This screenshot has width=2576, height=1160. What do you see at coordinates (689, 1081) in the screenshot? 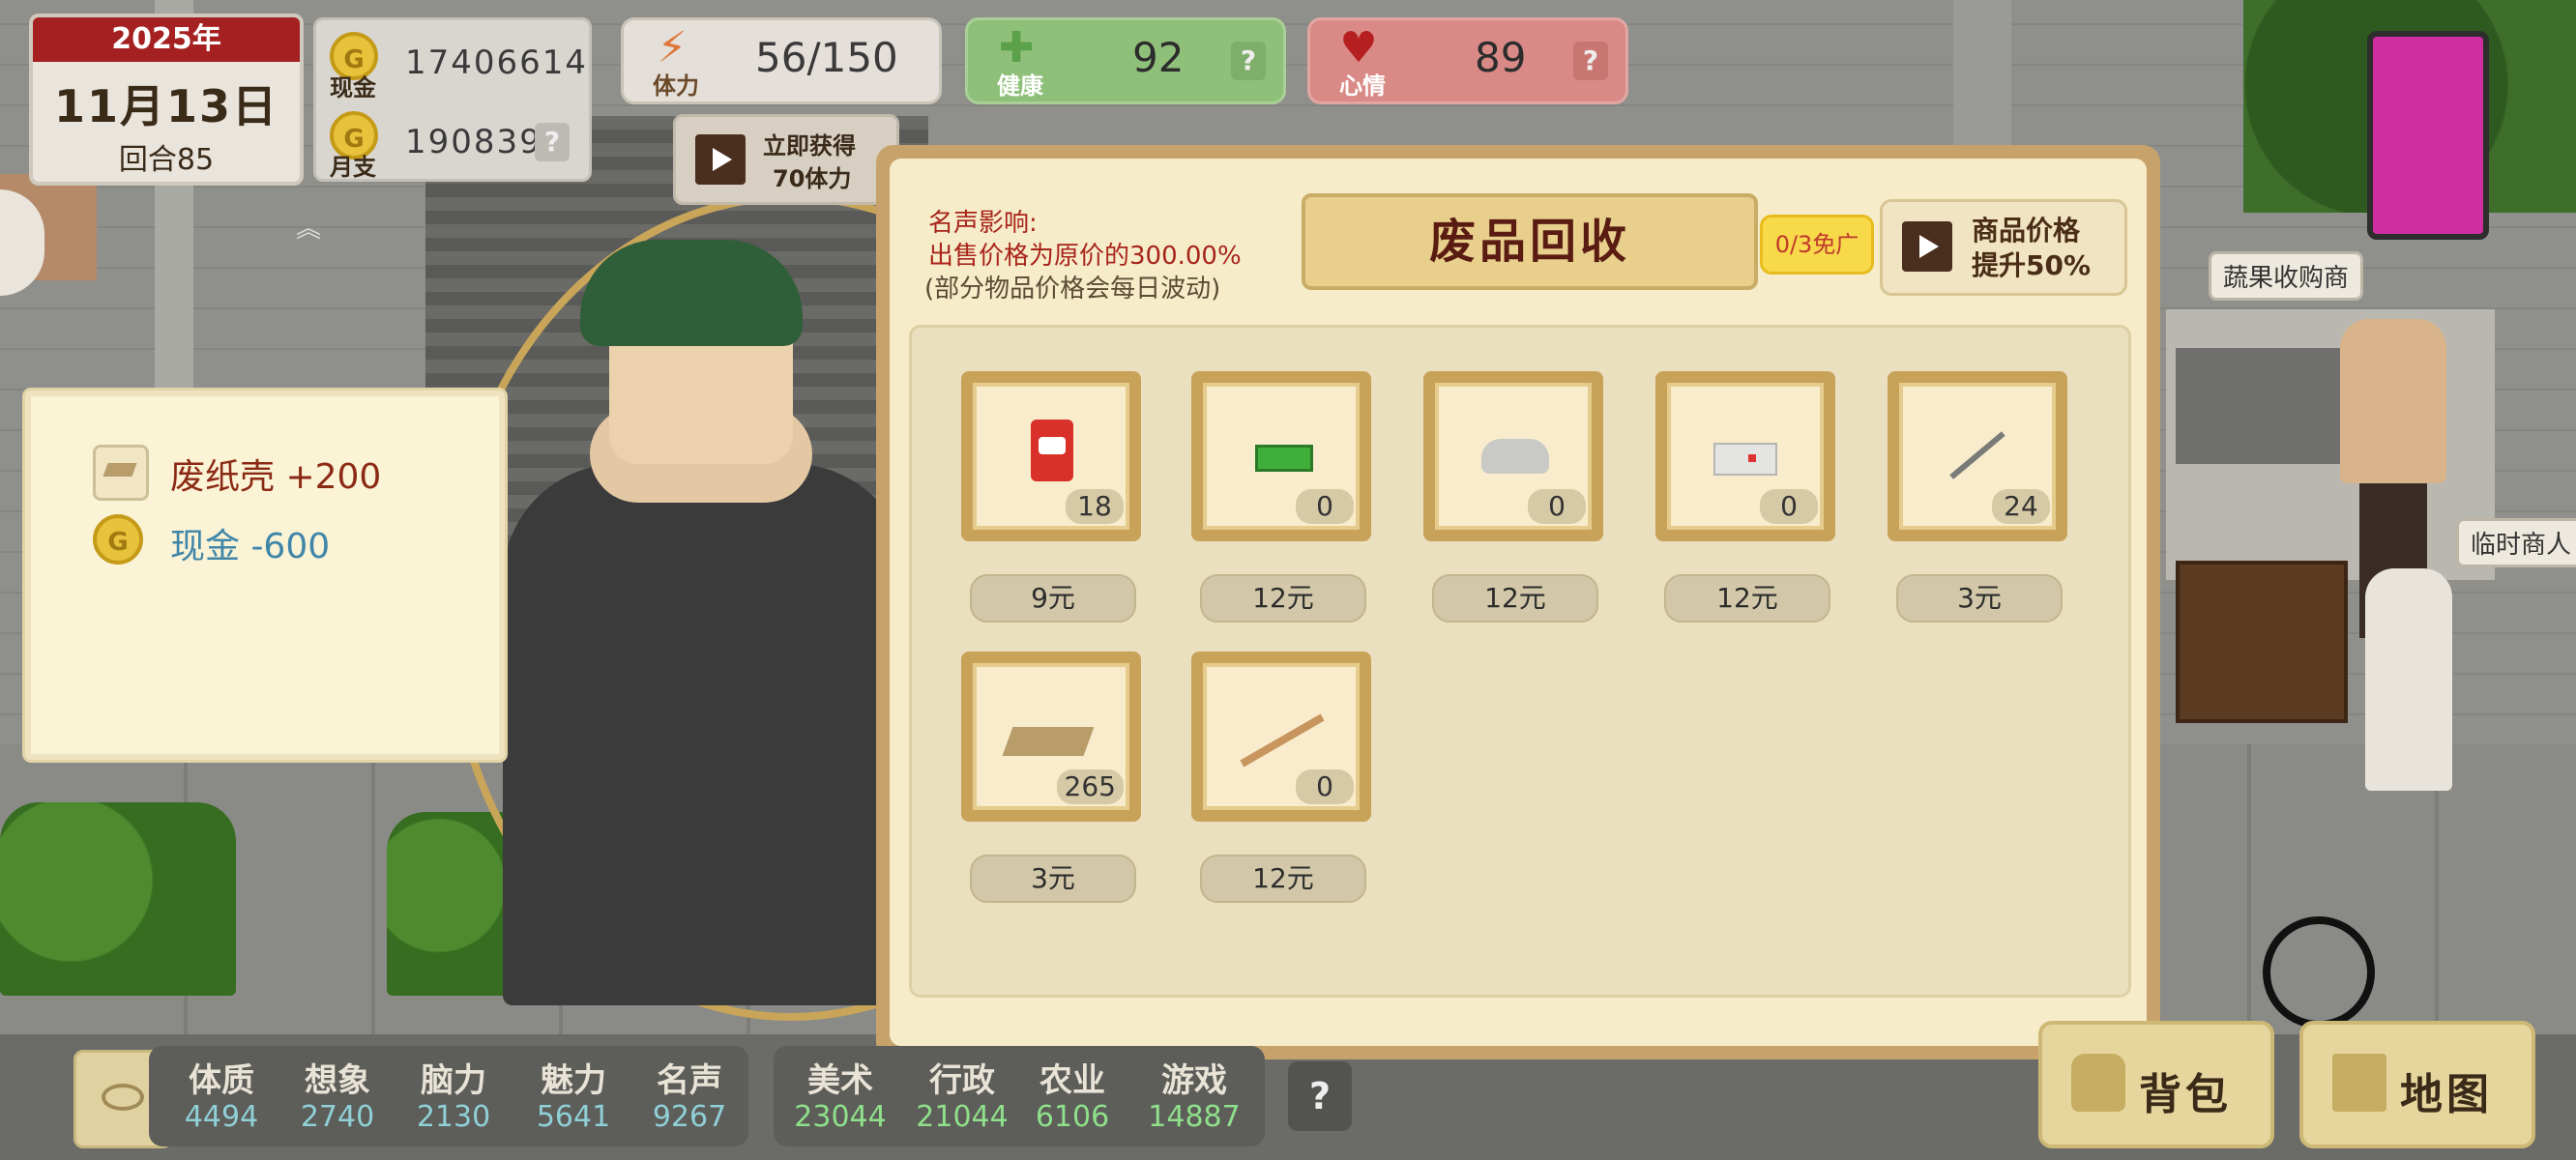
I see `attr-name: 名声` at bounding box center [689, 1081].